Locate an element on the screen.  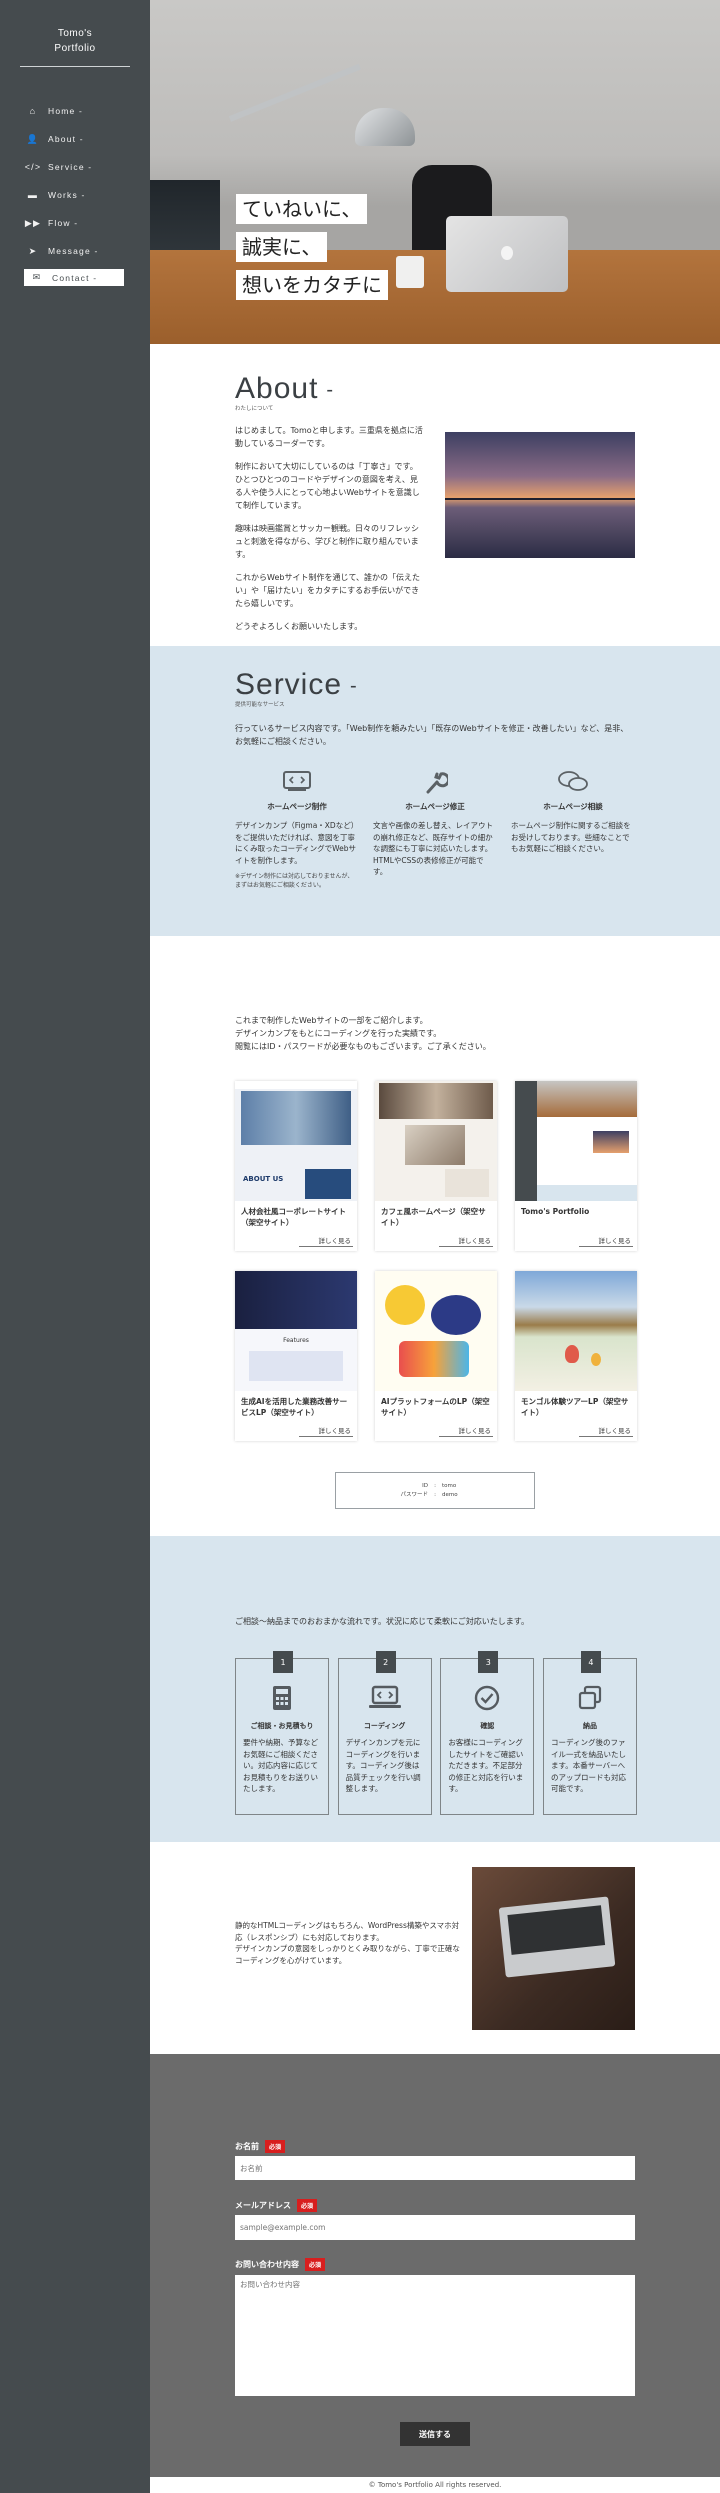
work-title: 生成AIを活用した業務改善サービスLP（架空サイト） is located at coordinates (294, 1407).